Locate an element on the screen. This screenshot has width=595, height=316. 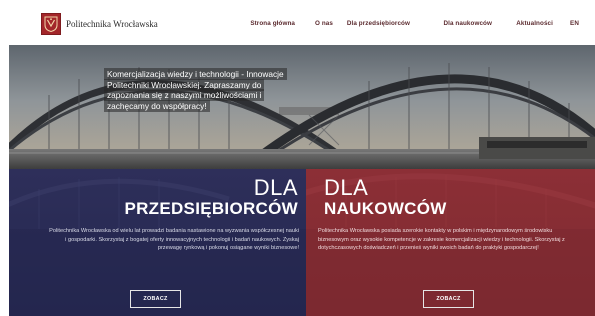
panel-heading: PRZEDSIĘBIORCÓW is located at coordinates (211, 208).